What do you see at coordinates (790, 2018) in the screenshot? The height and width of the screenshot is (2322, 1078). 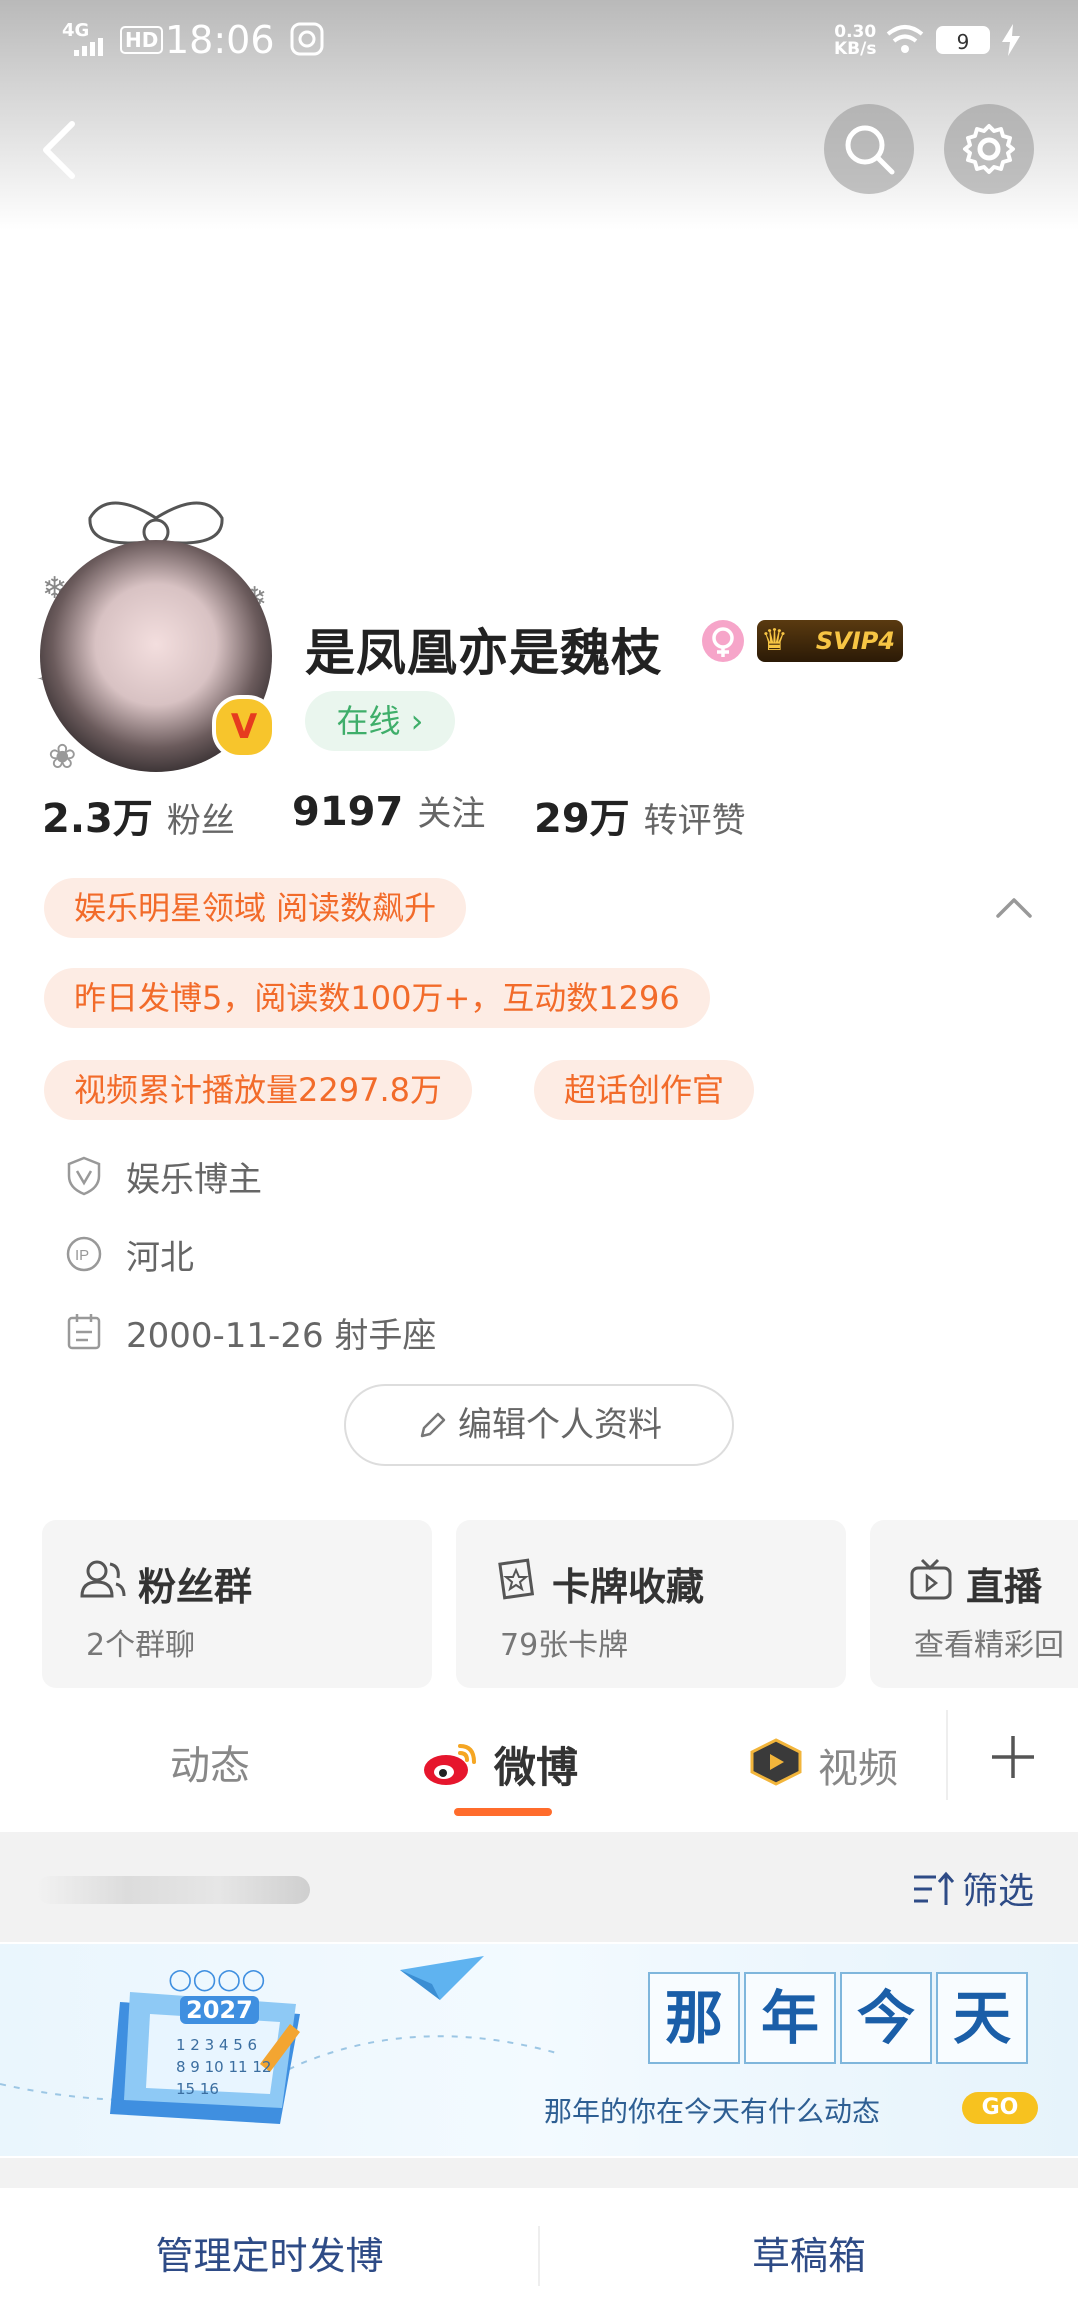 I see `banner-char-2: 年` at bounding box center [790, 2018].